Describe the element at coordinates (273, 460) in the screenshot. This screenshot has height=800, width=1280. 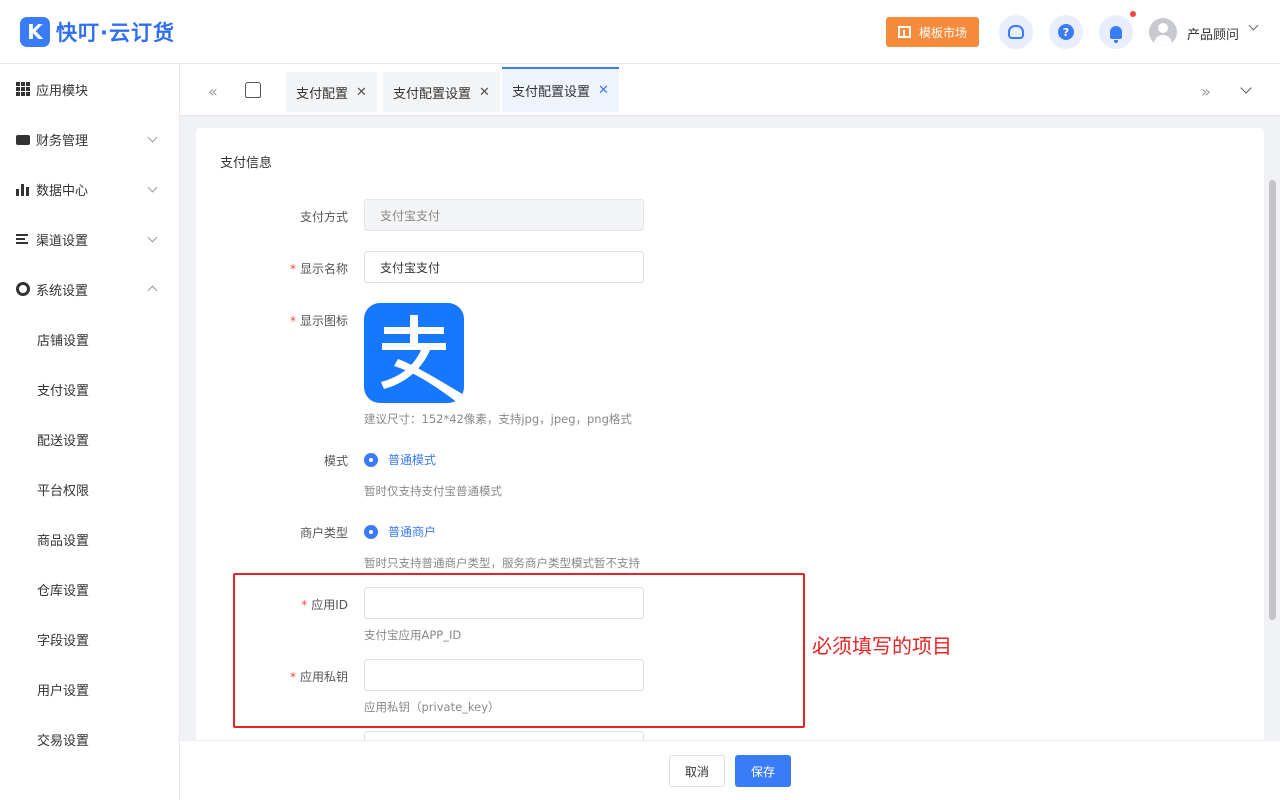
I see `mode-label: 模式` at that location.